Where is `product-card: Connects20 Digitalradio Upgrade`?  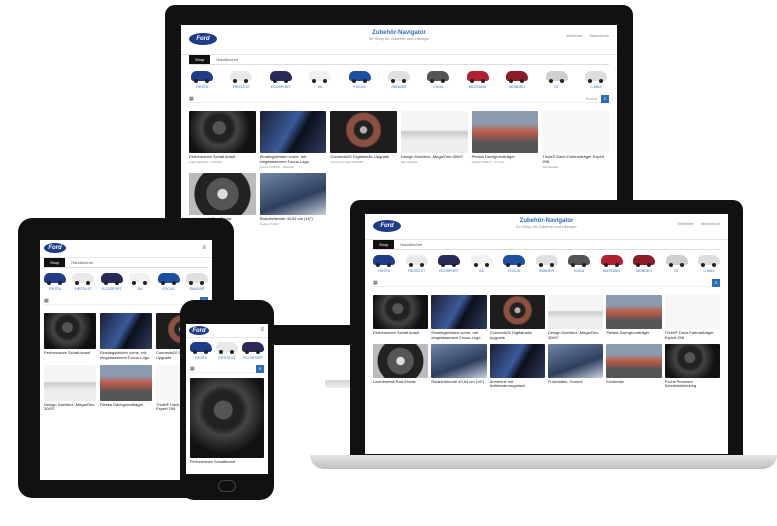 product-card: Connects20 Digitalradio Upgrade is located at coordinates (517, 318).